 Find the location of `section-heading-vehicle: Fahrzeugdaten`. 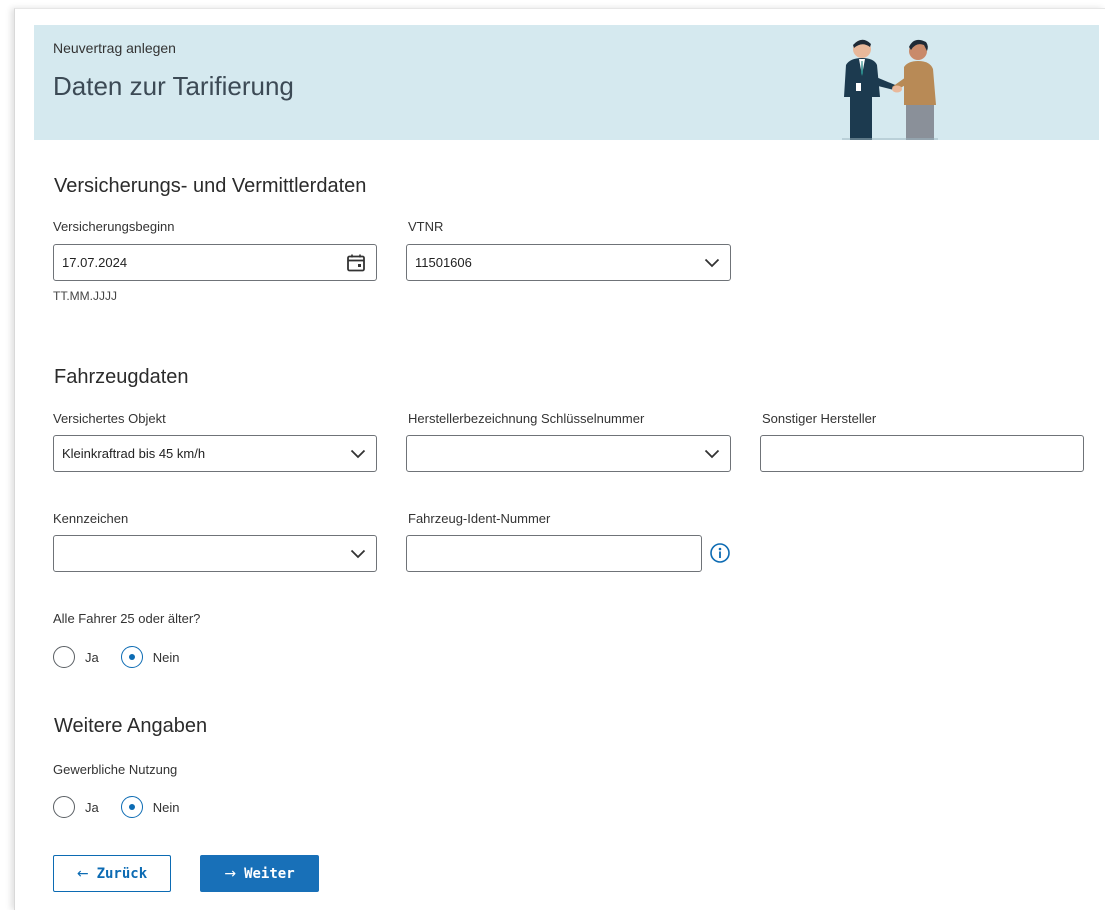

section-heading-vehicle: Fahrzeugdaten is located at coordinates (121, 377).